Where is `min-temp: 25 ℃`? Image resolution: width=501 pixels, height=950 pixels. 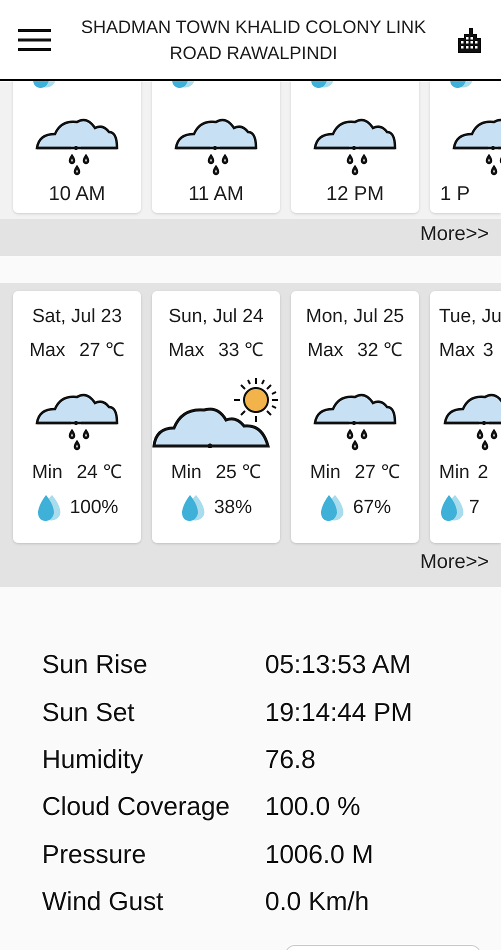 min-temp: 25 ℃ is located at coordinates (239, 473).